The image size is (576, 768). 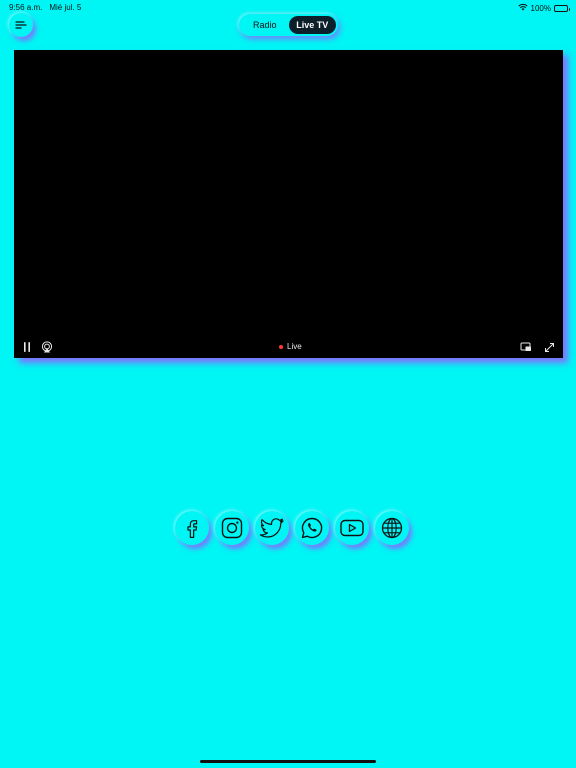 What do you see at coordinates (562, 8) in the screenshot?
I see `battery-icon` at bounding box center [562, 8].